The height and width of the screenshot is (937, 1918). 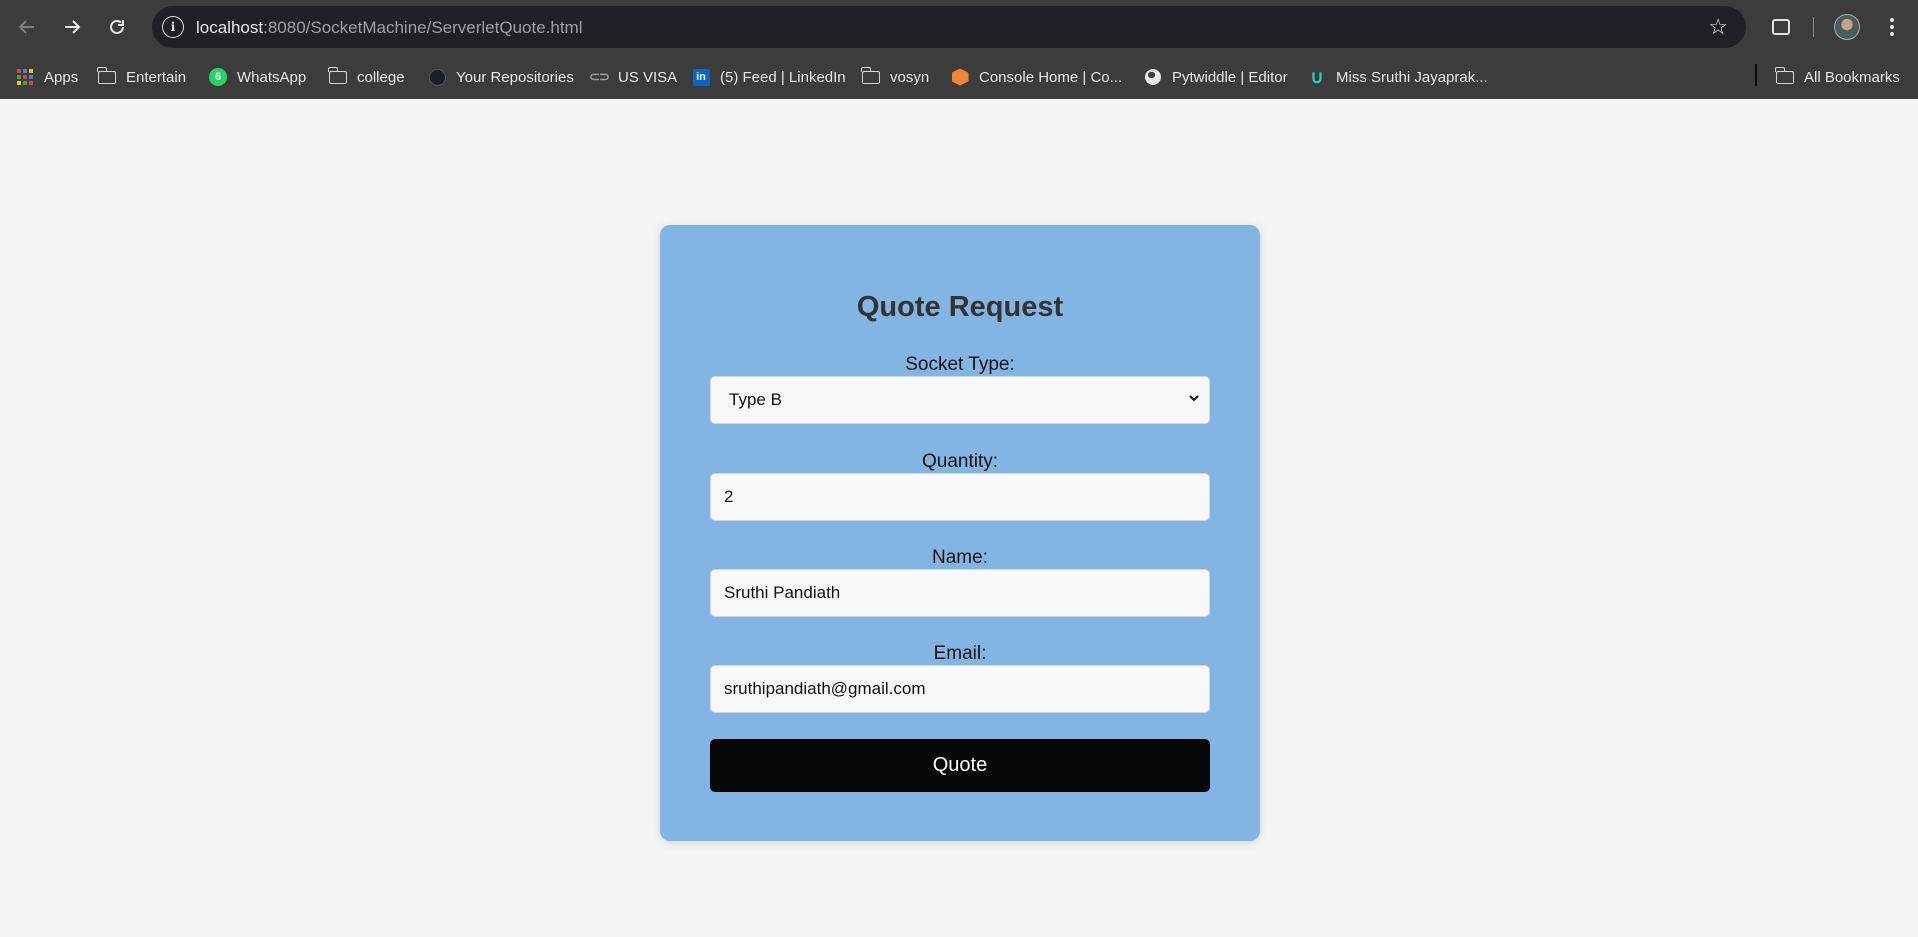 I want to click on bookmark-label: Your Repositories, so click(x=515, y=77).